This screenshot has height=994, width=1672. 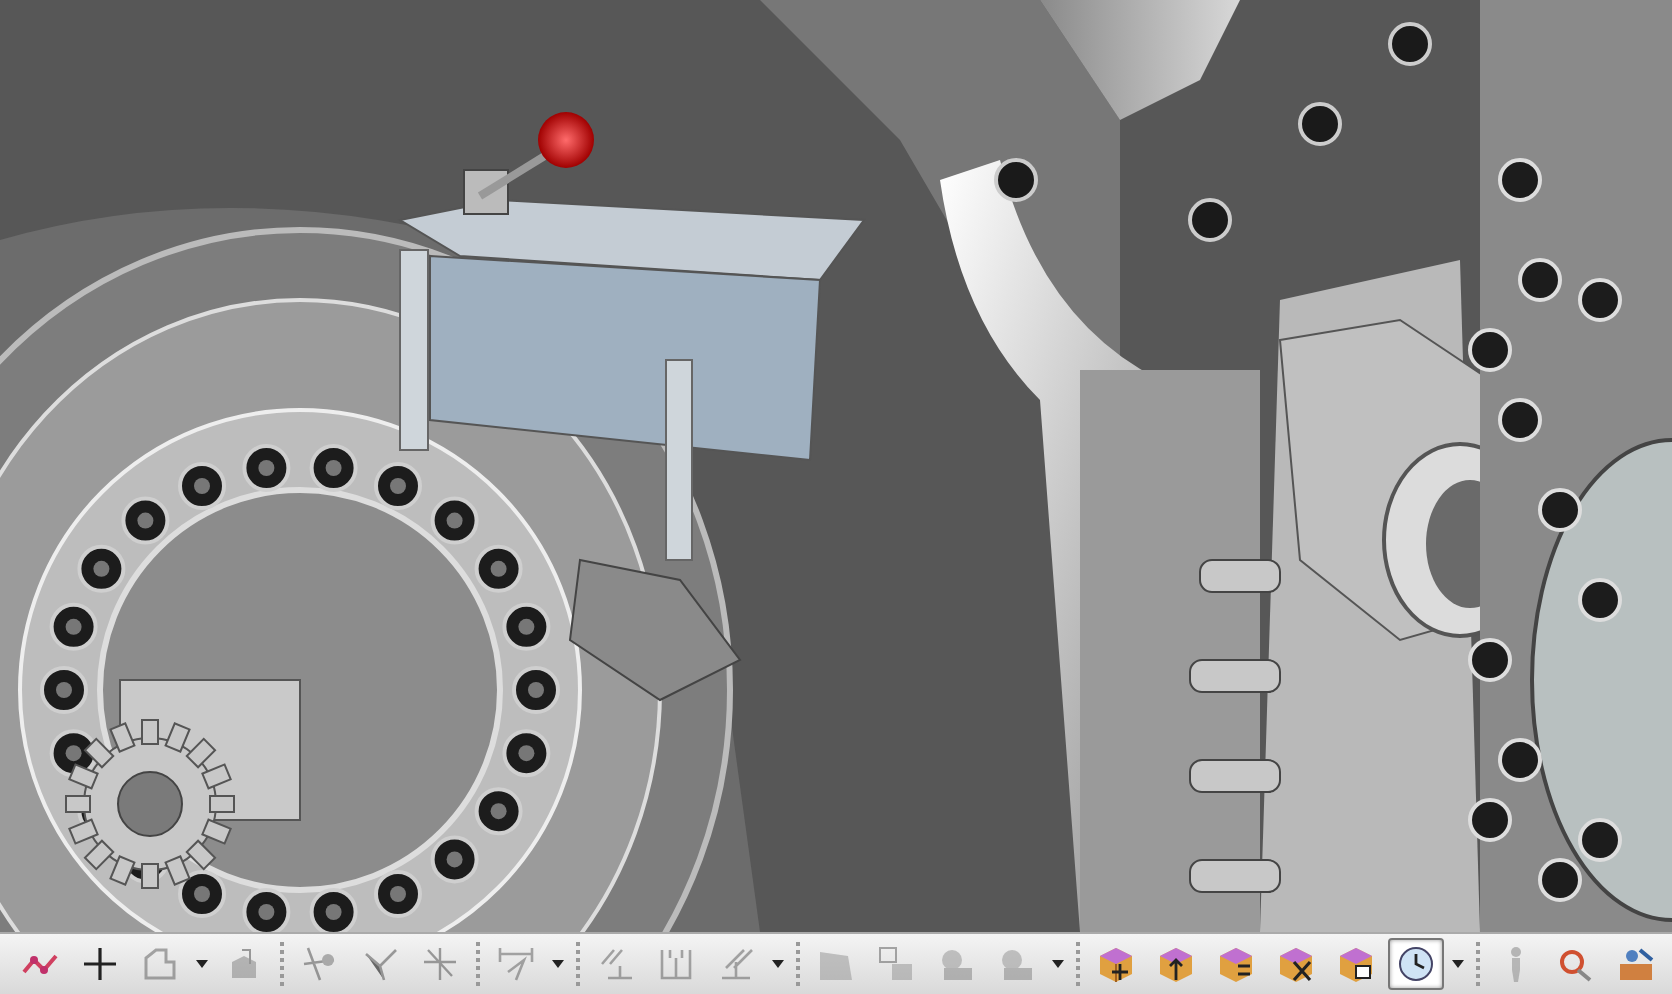 What do you see at coordinates (1516, 964) in the screenshot?
I see `figure-icon` at bounding box center [1516, 964].